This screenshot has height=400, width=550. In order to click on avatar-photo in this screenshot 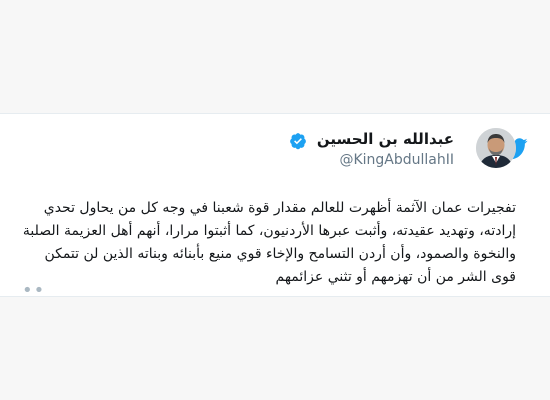, I will do `click(496, 148)`.